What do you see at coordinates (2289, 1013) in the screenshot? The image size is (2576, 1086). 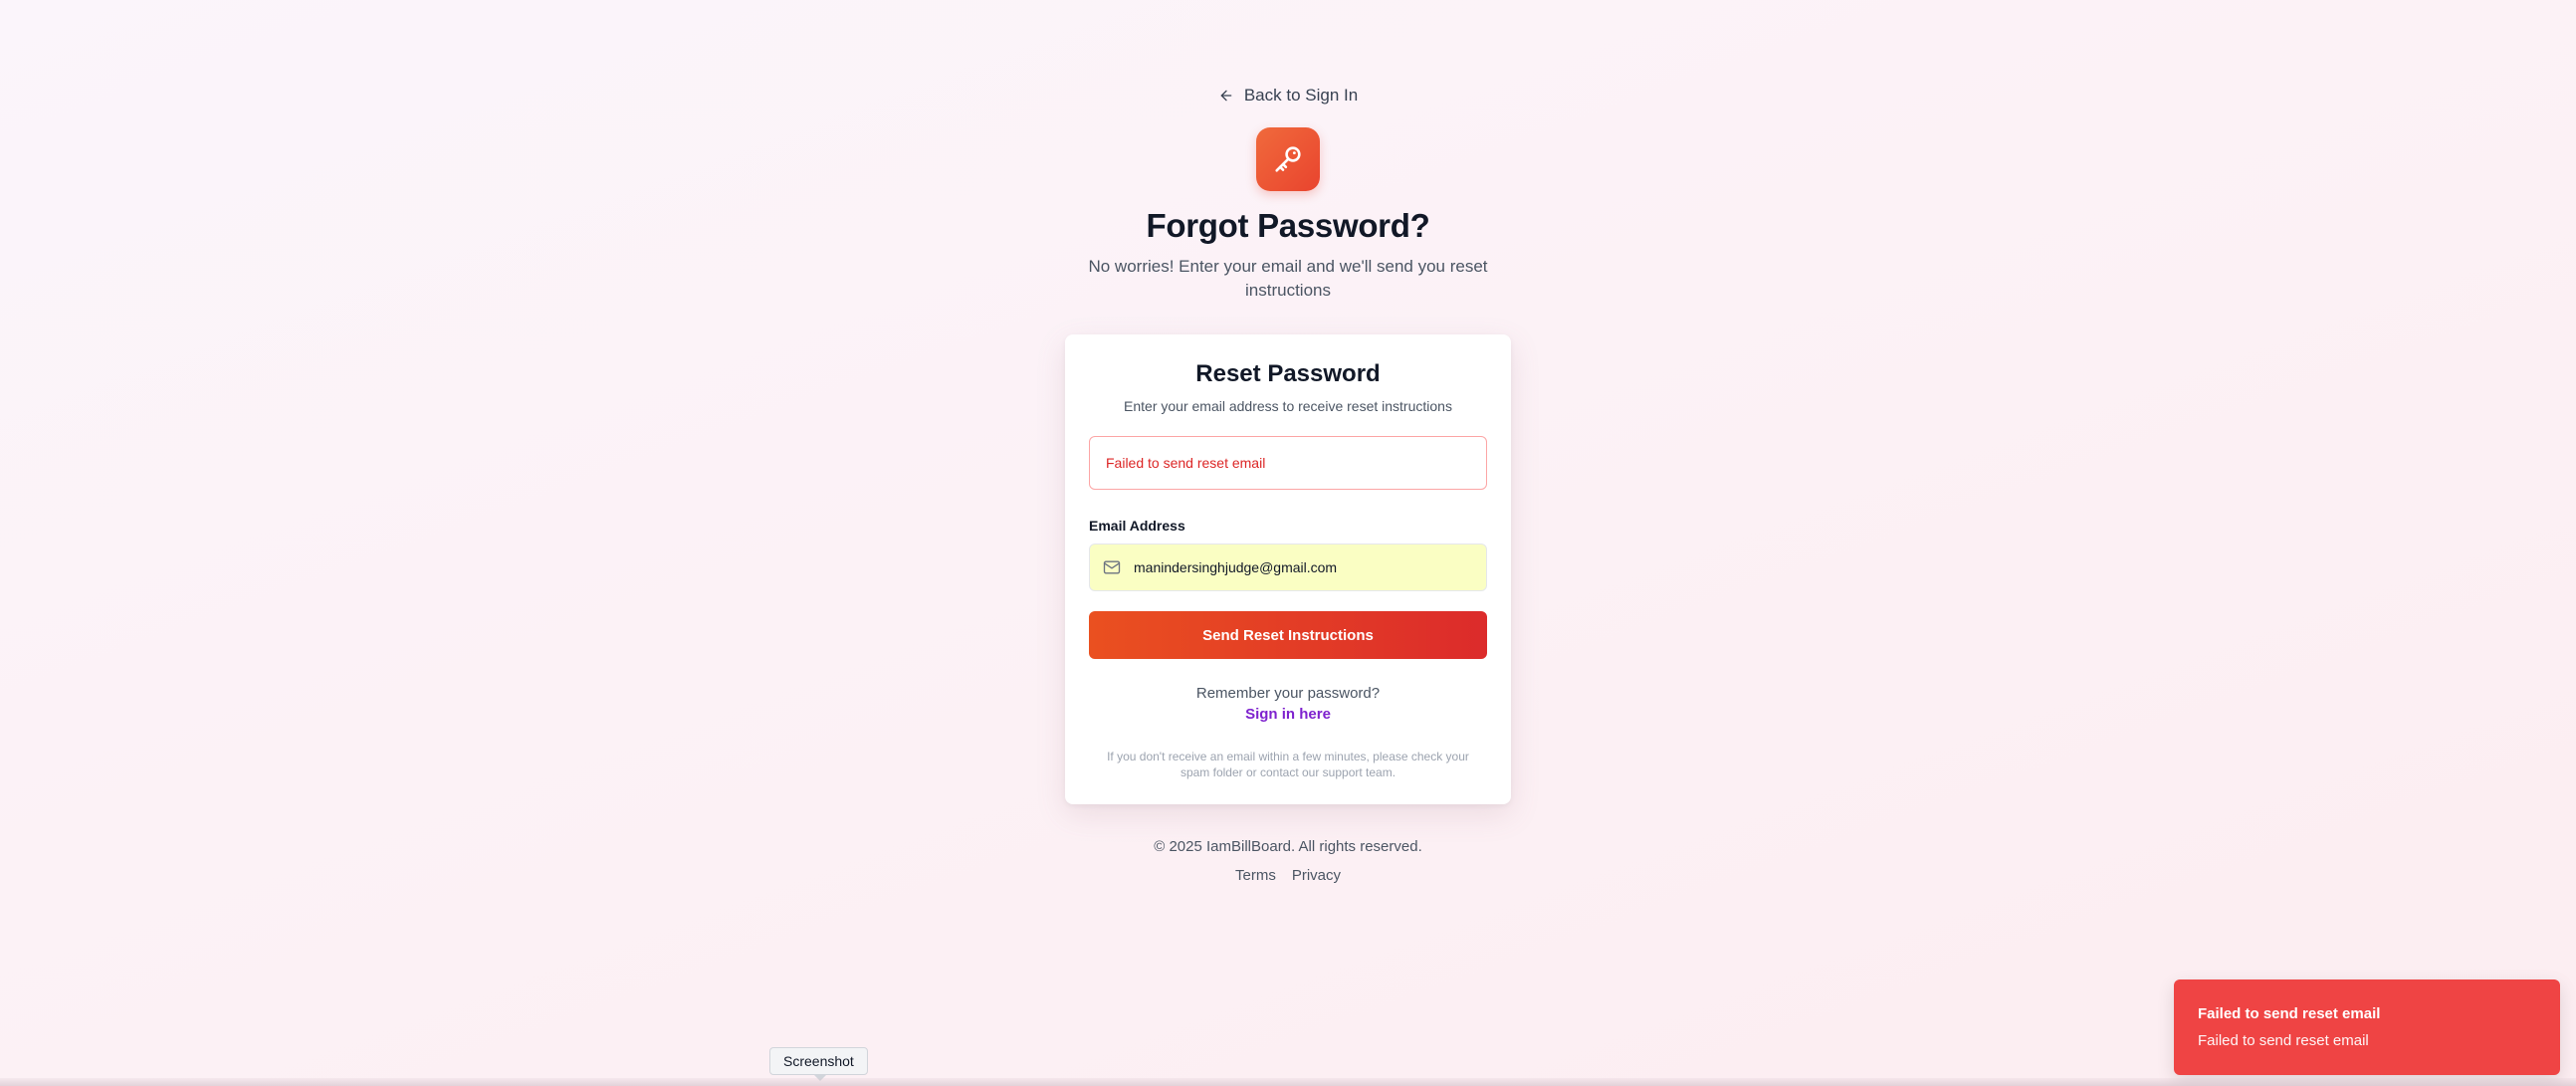 I see `toast-title: Failed to send reset email` at bounding box center [2289, 1013].